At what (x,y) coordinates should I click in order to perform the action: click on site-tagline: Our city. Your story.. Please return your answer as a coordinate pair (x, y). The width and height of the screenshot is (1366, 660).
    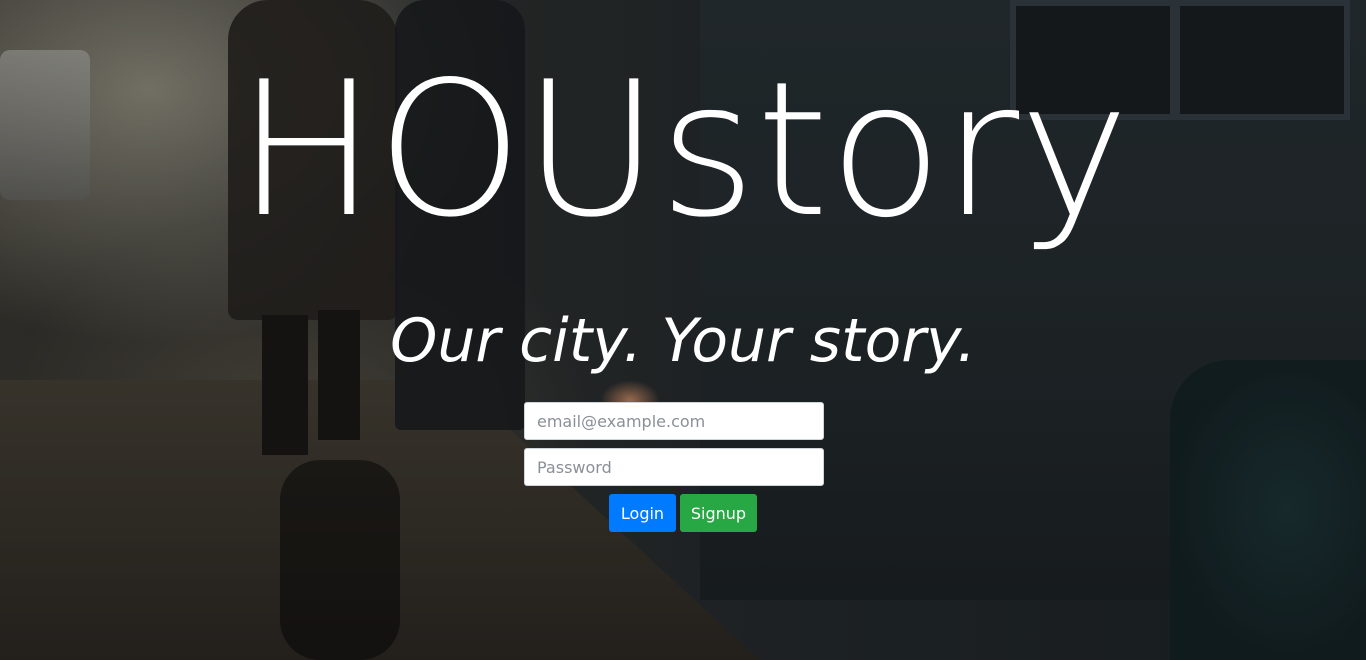
    Looking at the image, I should click on (683, 341).